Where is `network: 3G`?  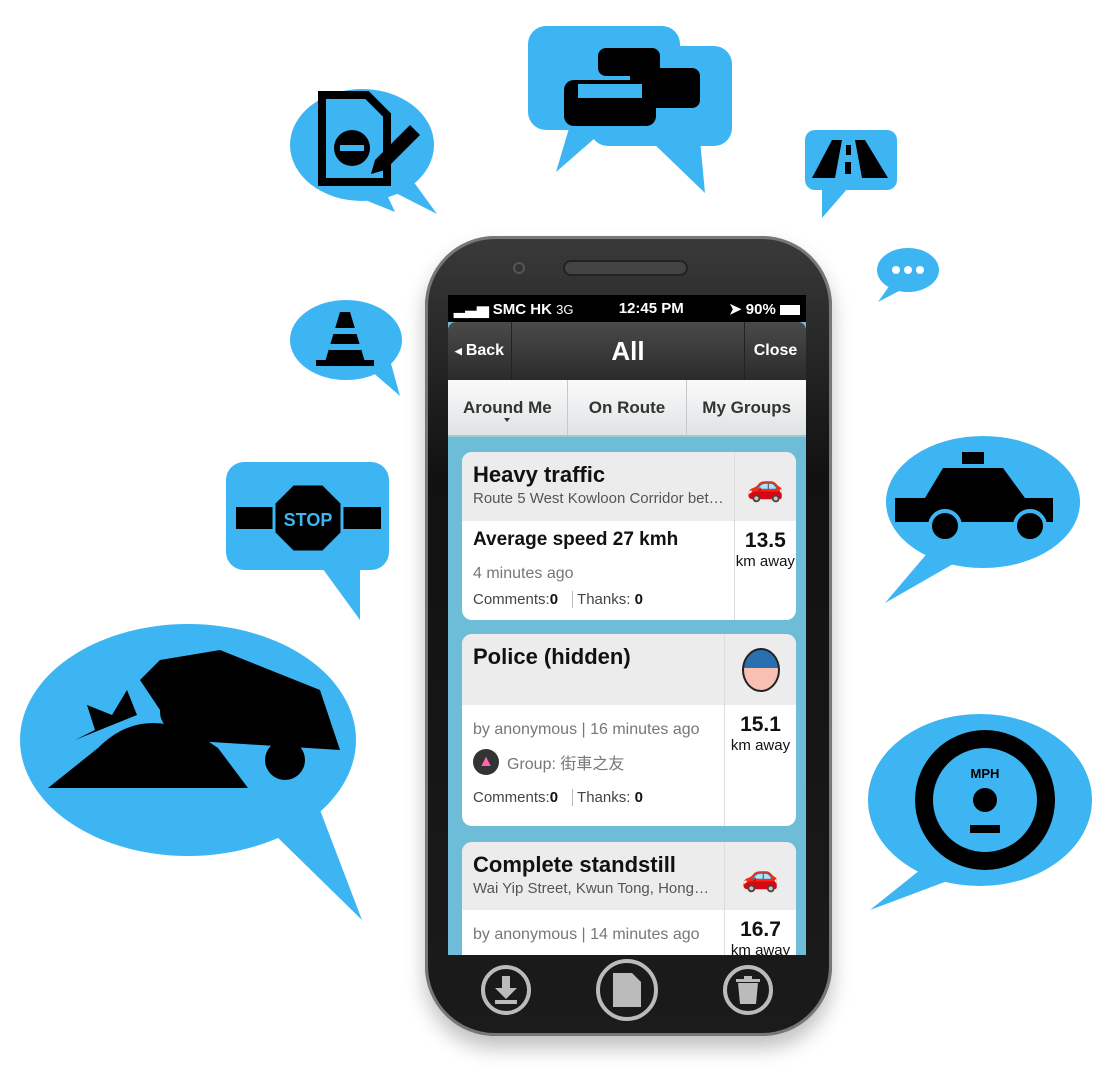
network: 3G is located at coordinates (565, 309).